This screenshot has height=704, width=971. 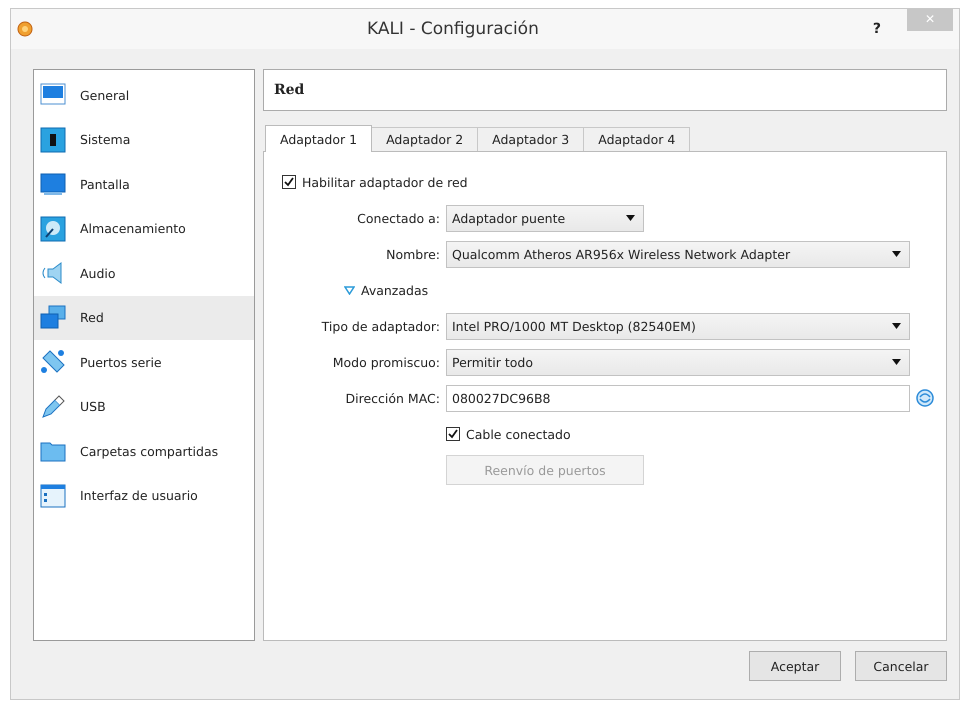 What do you see at coordinates (386, 362) in the screenshot?
I see `field-label: Modo promiscuo:` at bounding box center [386, 362].